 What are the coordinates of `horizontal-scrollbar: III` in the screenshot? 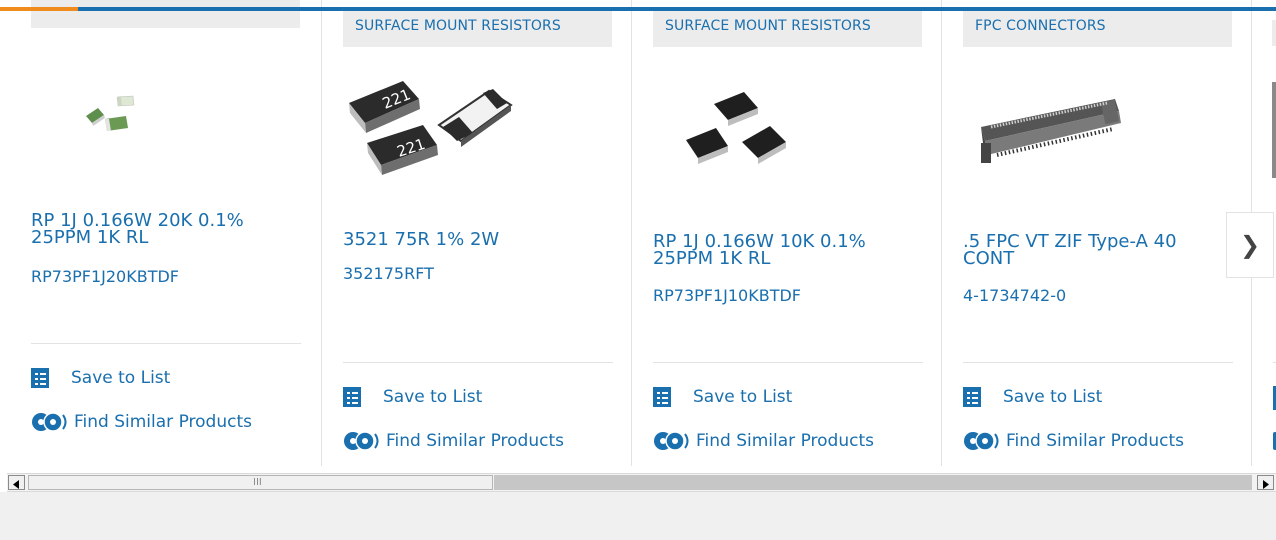 It's located at (641, 482).